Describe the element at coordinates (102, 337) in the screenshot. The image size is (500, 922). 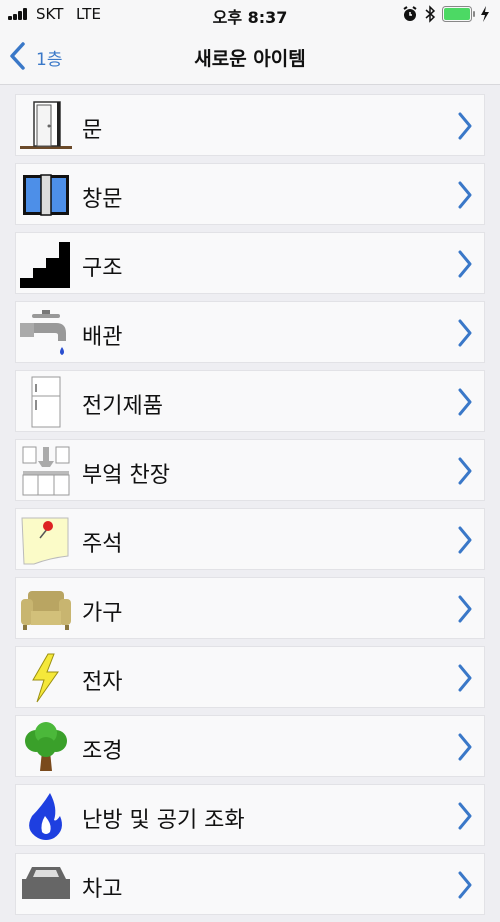
I see `item-label: 배관` at that location.